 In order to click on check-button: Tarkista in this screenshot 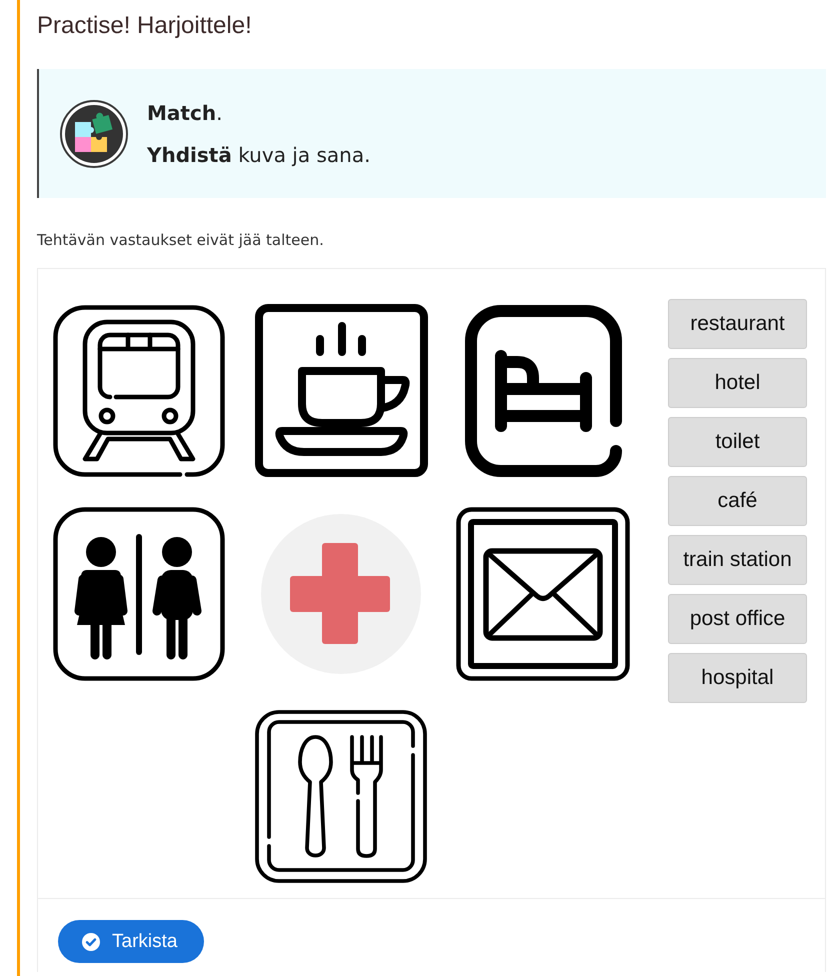, I will do `click(131, 941)`.